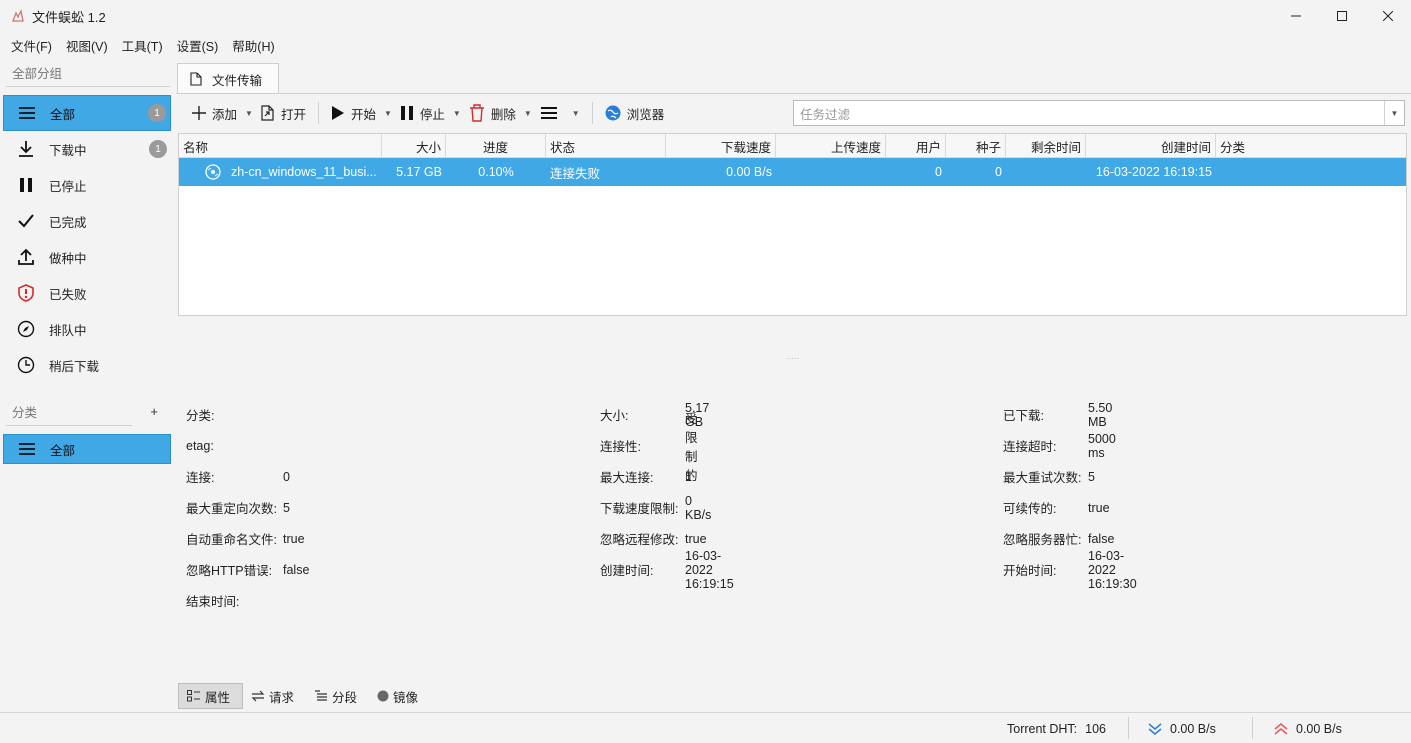  Describe the element at coordinates (627, 571) in the screenshot. I see `property-label: 创建时间:` at that location.